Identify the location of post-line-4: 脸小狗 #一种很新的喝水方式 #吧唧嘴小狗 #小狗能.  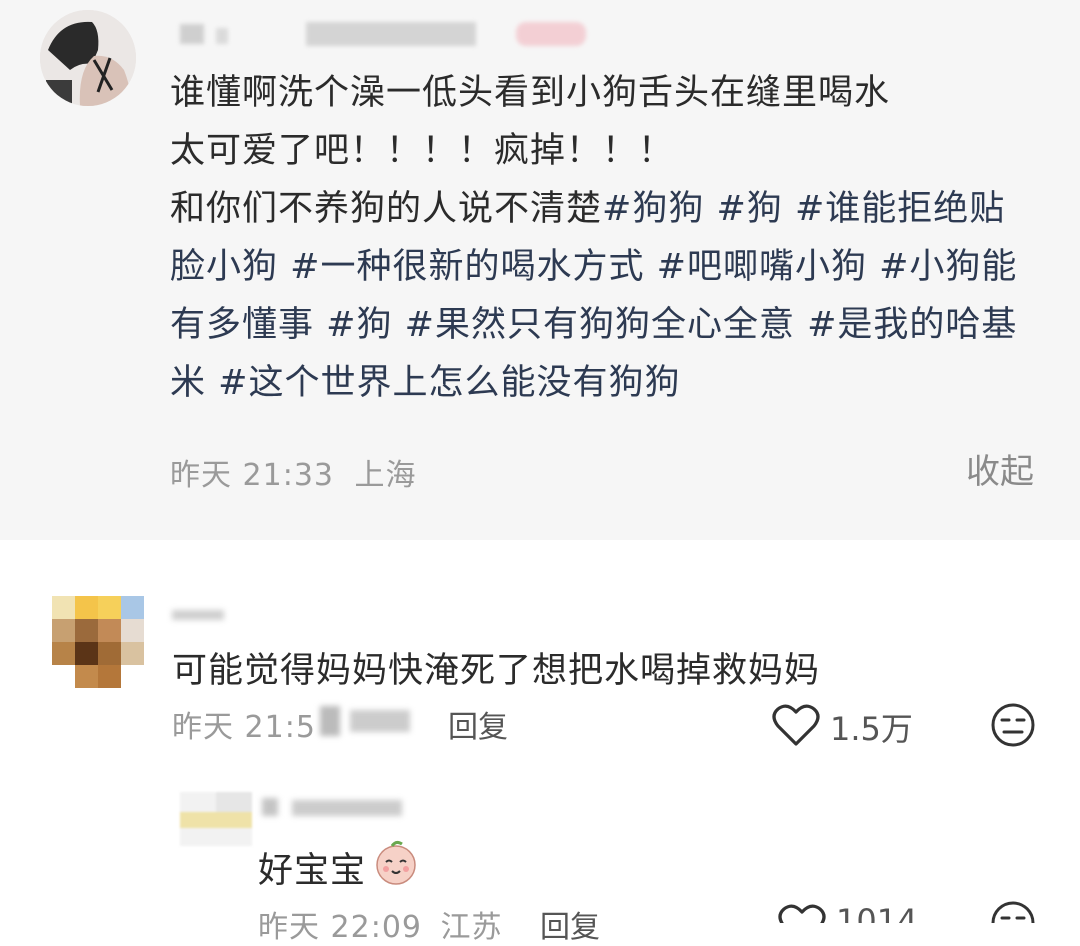
(610, 267).